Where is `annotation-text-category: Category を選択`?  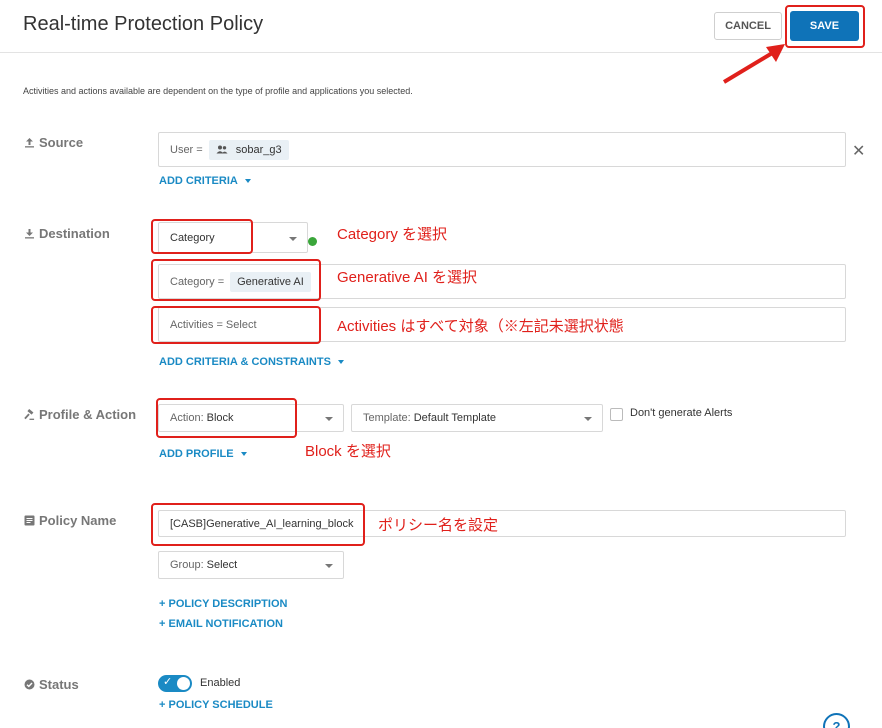
annotation-text-category: Category を選択 is located at coordinates (392, 234).